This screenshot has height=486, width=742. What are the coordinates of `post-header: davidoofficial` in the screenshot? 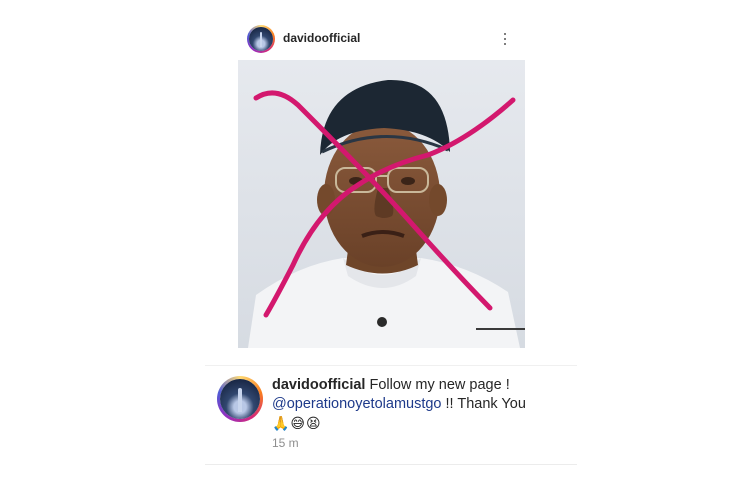 It's located at (381, 39).